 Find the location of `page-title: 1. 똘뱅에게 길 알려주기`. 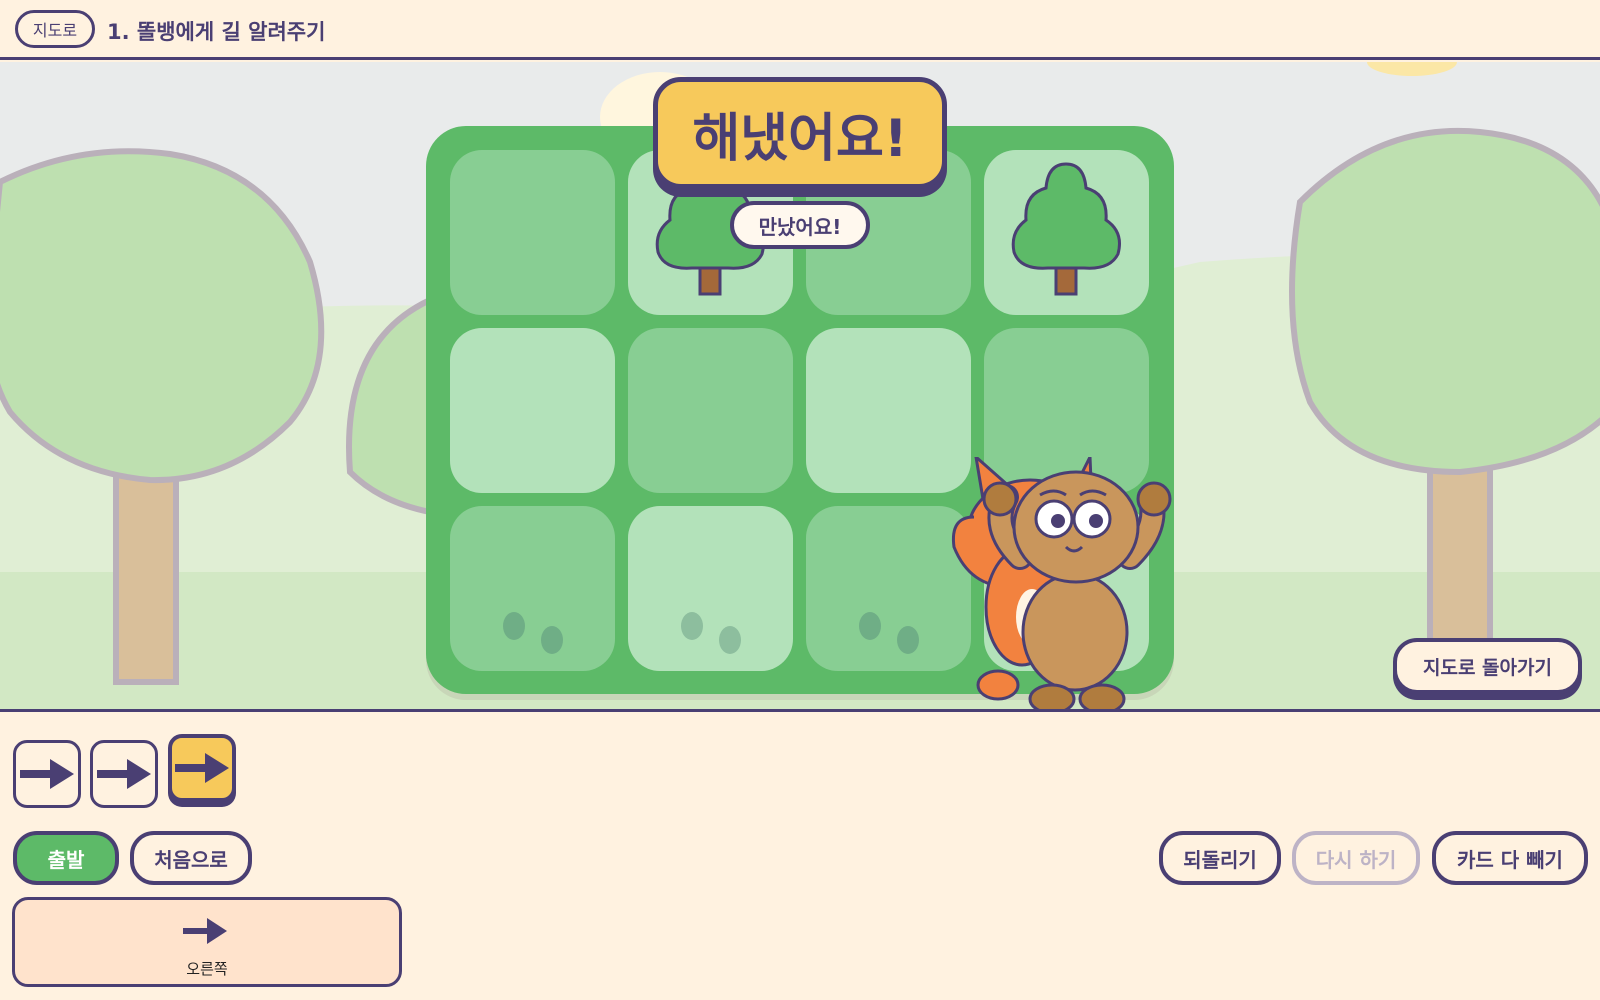

page-title: 1. 똘뱅에게 길 알려주기 is located at coordinates (216, 32).